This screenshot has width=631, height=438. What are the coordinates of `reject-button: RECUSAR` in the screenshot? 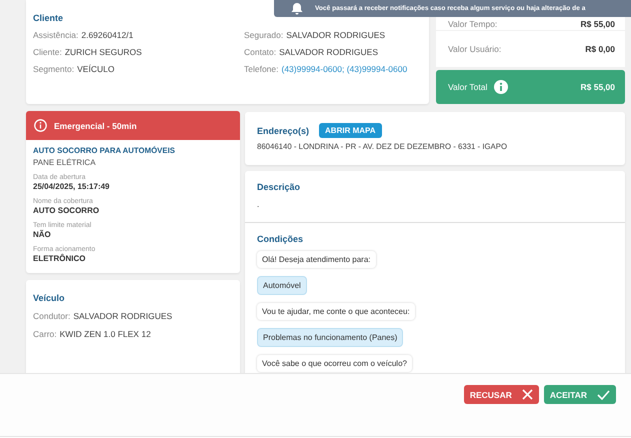 It's located at (501, 394).